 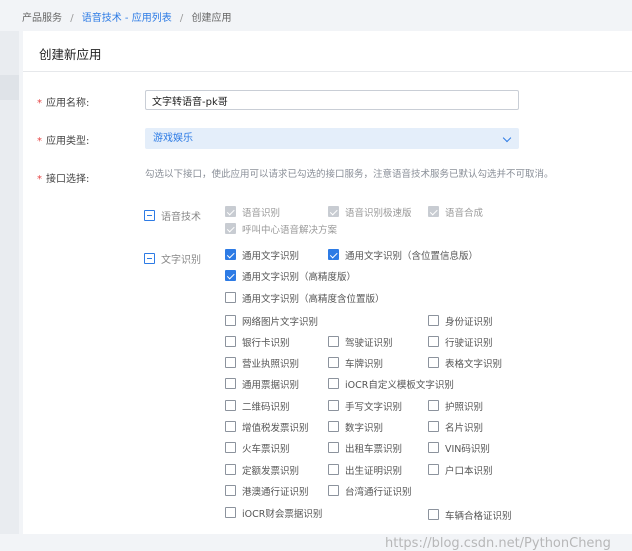 I want to click on breadcrumb-app-list: 语音技术 - 应用列表, so click(x=127, y=18).